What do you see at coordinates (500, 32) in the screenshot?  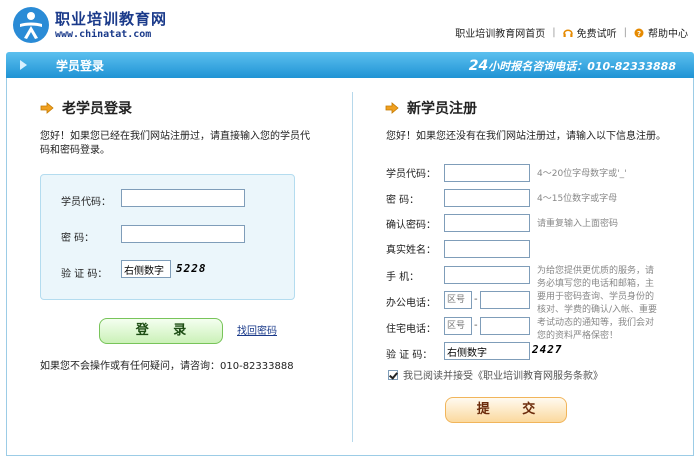 I see `home-link: 职业培训教育网首页` at bounding box center [500, 32].